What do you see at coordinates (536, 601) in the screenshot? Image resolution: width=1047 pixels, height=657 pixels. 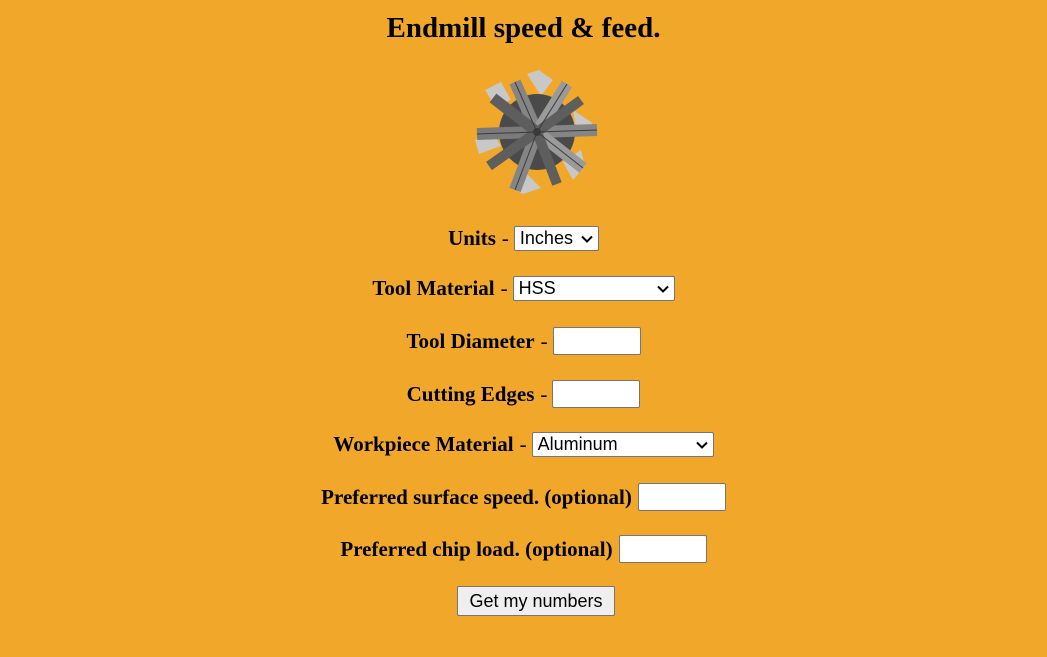 I see `get-numbers-button: Get my numbers` at bounding box center [536, 601].